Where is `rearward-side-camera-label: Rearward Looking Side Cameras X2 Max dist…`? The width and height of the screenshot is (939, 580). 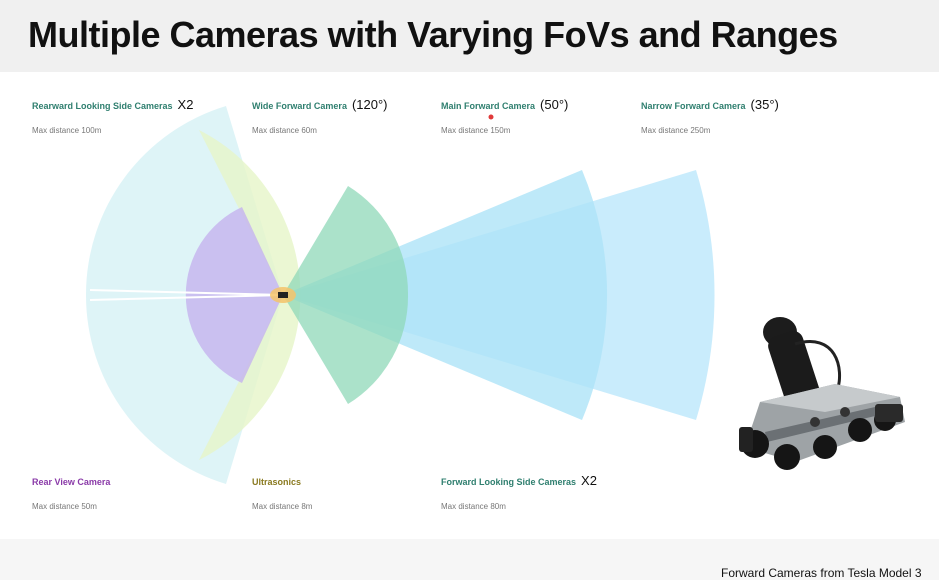
rearward-side-camera-label: Rearward Looking Side Cameras X2 Max dist… is located at coordinates (112, 115).